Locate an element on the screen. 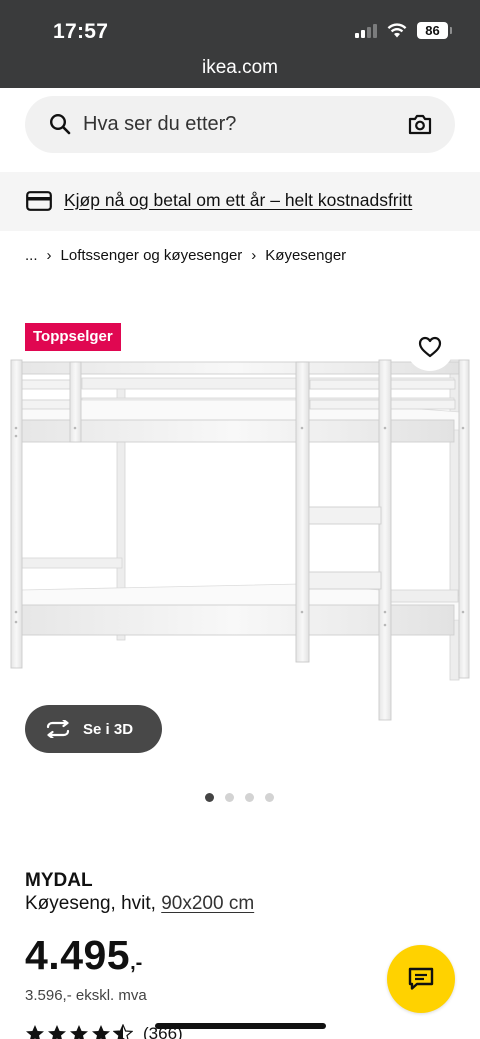 Image resolution: width=480 pixels, height=1039 pixels. product-dimensions-link: 90x200 cm is located at coordinates (207, 903).